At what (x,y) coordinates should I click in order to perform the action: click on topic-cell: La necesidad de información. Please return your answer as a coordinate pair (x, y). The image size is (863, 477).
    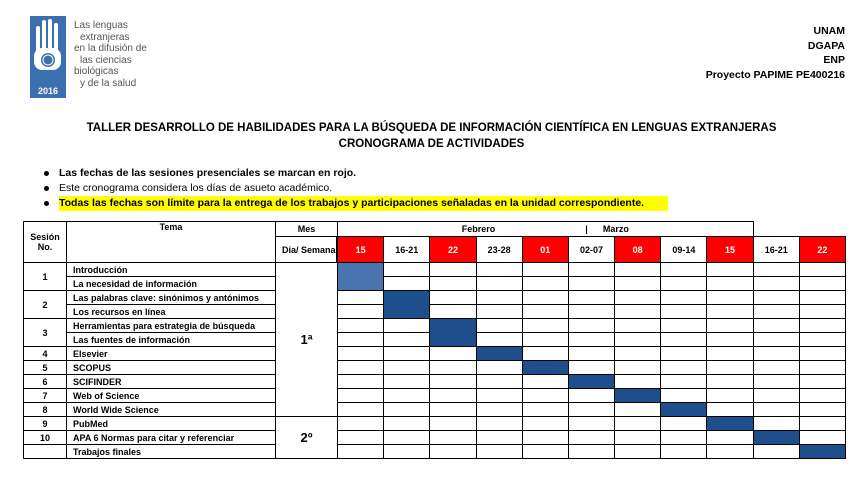
    Looking at the image, I should click on (171, 283).